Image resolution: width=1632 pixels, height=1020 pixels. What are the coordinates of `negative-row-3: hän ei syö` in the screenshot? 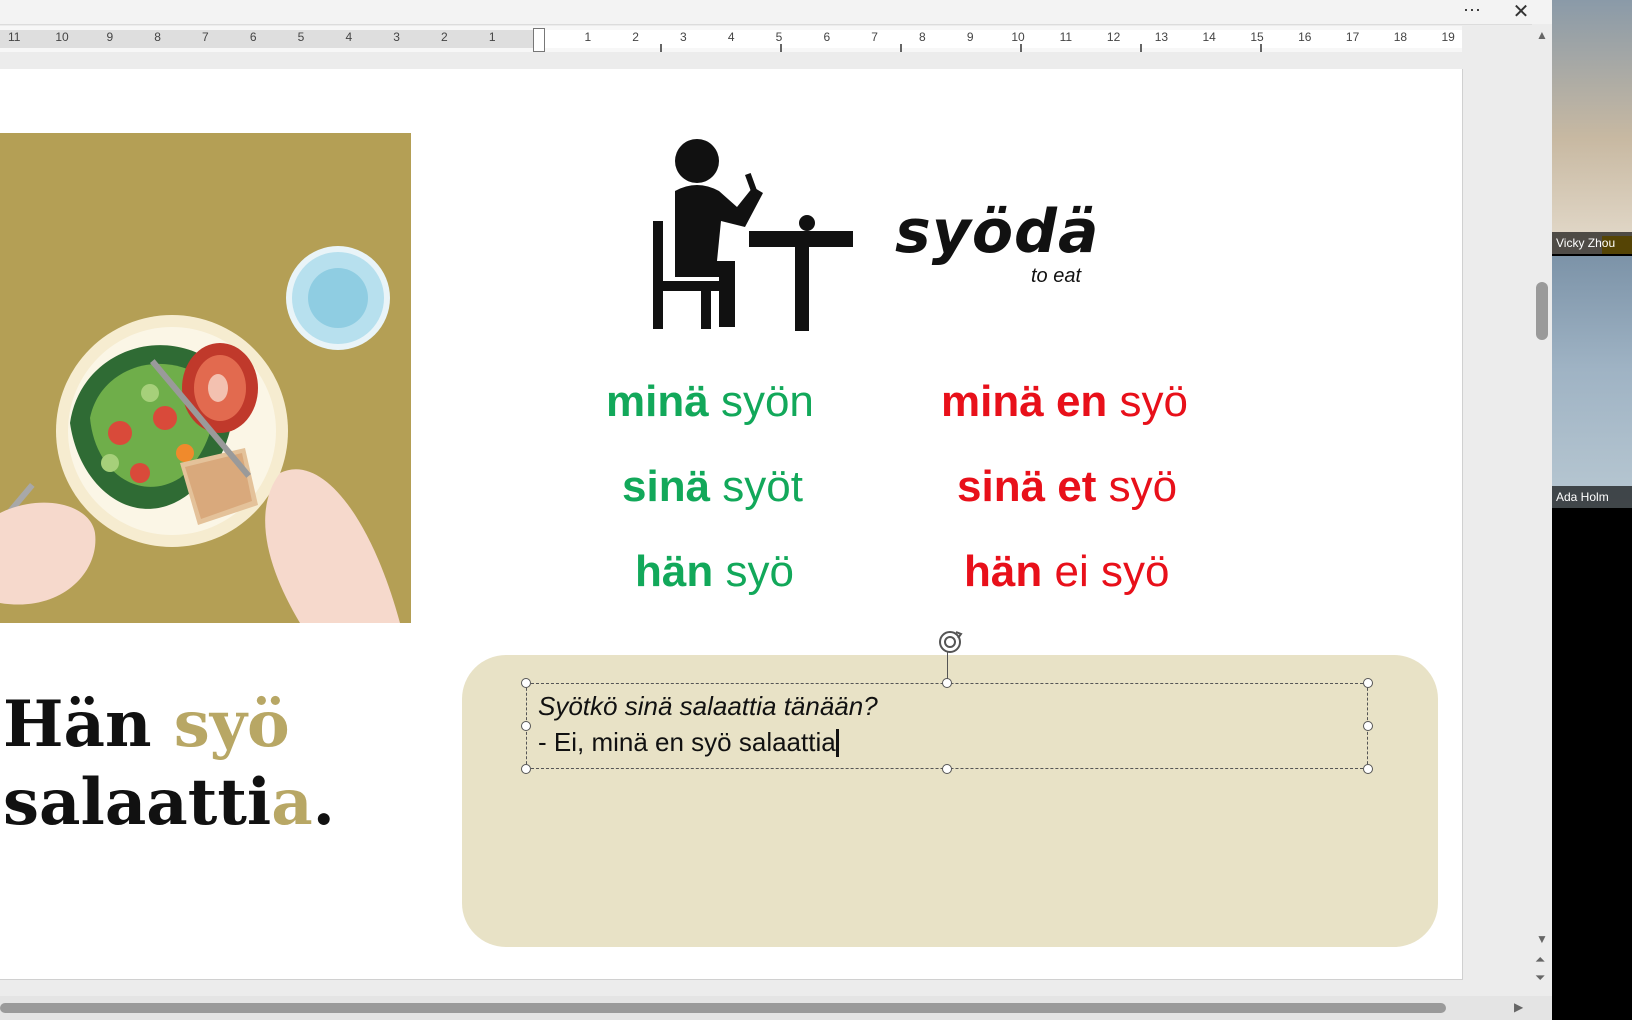 It's located at (1066, 572).